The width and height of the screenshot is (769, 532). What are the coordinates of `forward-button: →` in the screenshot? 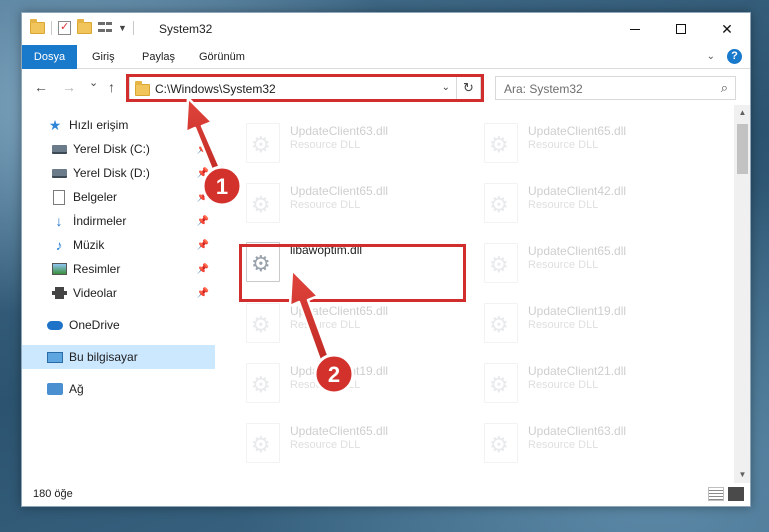 It's located at (69, 87).